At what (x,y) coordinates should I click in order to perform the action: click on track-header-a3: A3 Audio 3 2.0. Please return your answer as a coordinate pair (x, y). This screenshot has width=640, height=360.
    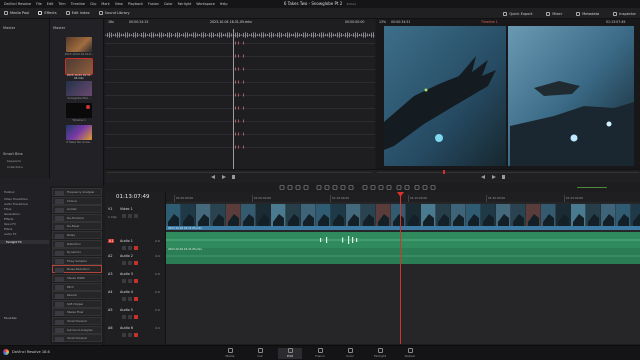
    Looking at the image, I should click on (135, 280).